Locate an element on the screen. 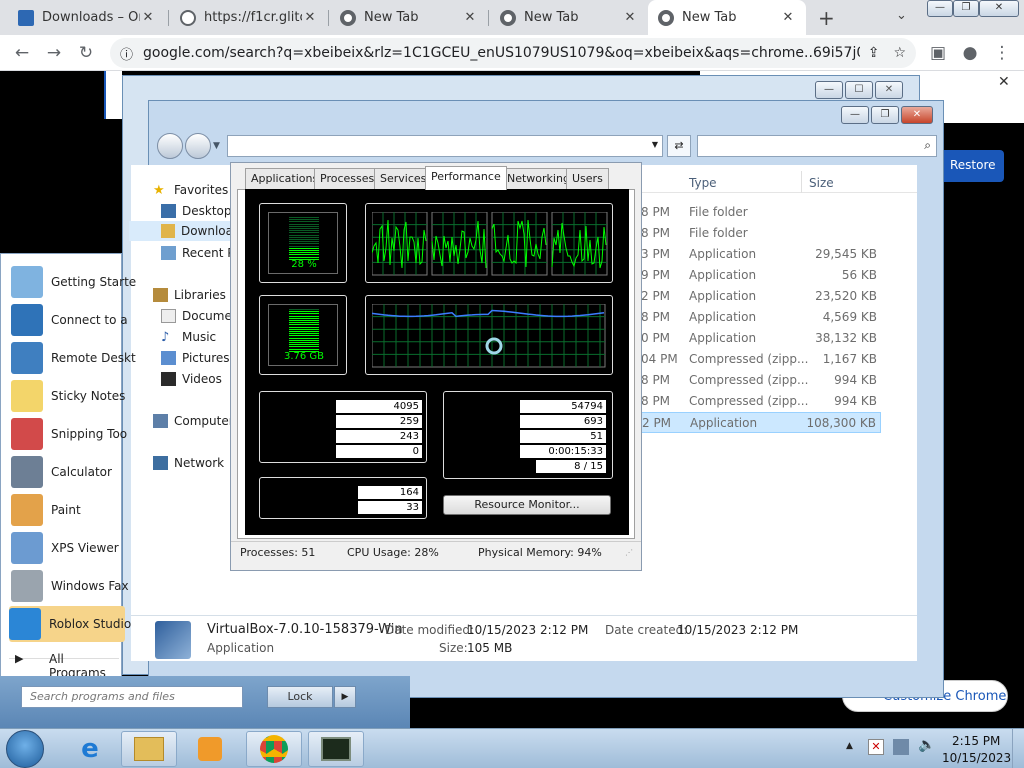 The image size is (1024, 768). action-center-icon: ✕ is located at coordinates (876, 747).